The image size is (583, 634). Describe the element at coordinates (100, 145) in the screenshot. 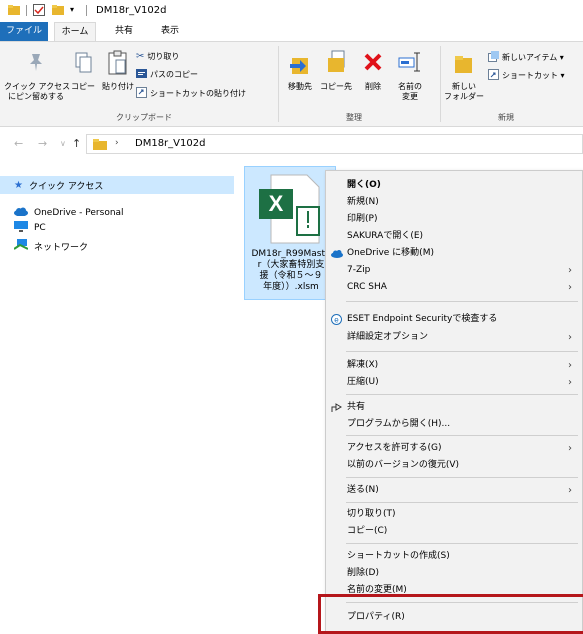

I see `folder-icon` at that location.